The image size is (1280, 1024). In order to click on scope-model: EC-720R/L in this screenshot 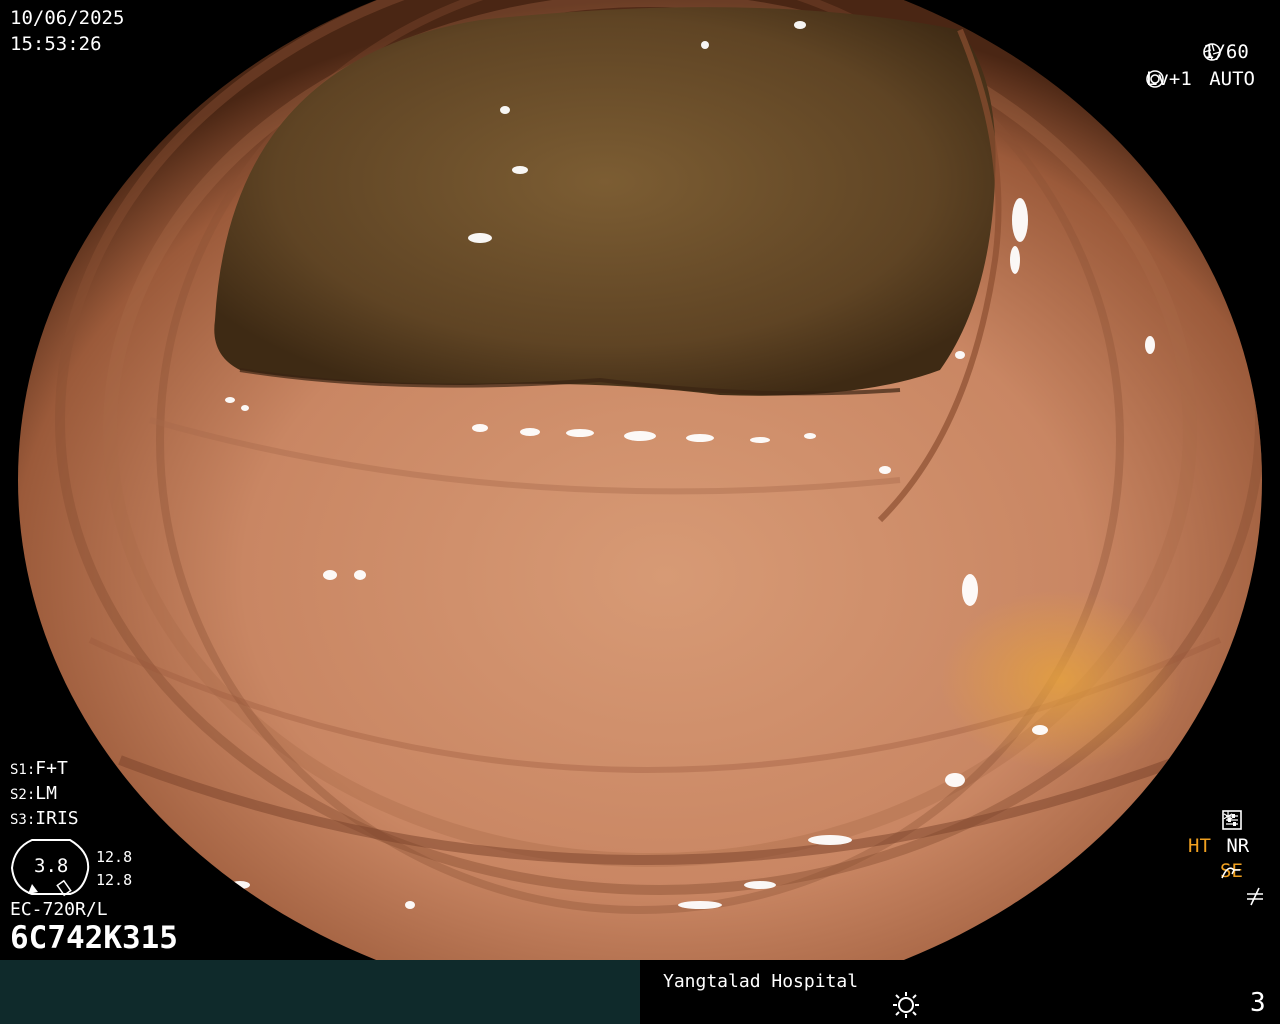, I will do `click(59, 909)`.